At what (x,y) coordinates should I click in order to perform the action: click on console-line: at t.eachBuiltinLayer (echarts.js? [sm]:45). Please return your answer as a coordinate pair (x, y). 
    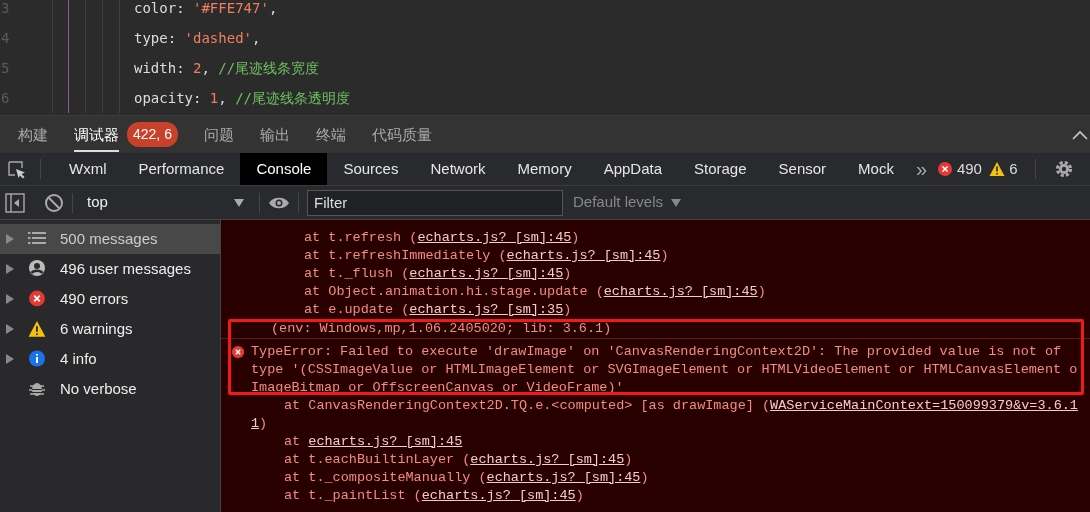
    Looking at the image, I should click on (458, 460).